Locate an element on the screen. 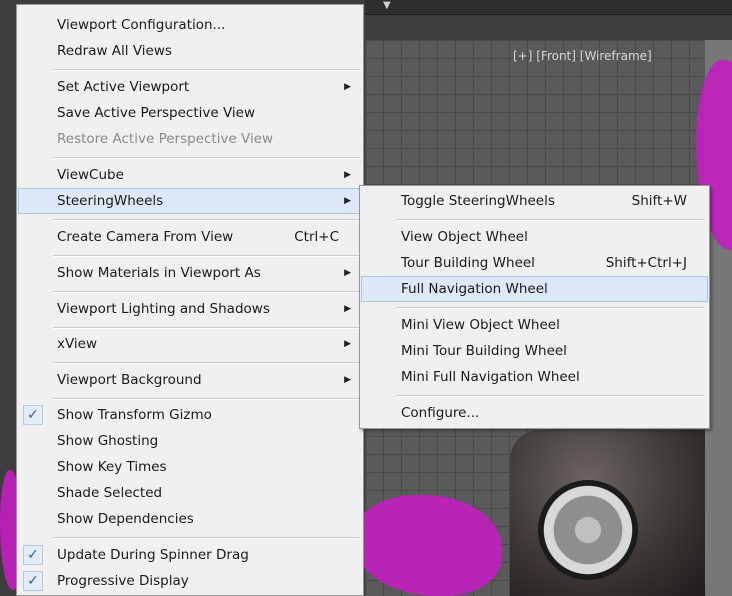  shortcut-text: Shift+W is located at coordinates (659, 201).